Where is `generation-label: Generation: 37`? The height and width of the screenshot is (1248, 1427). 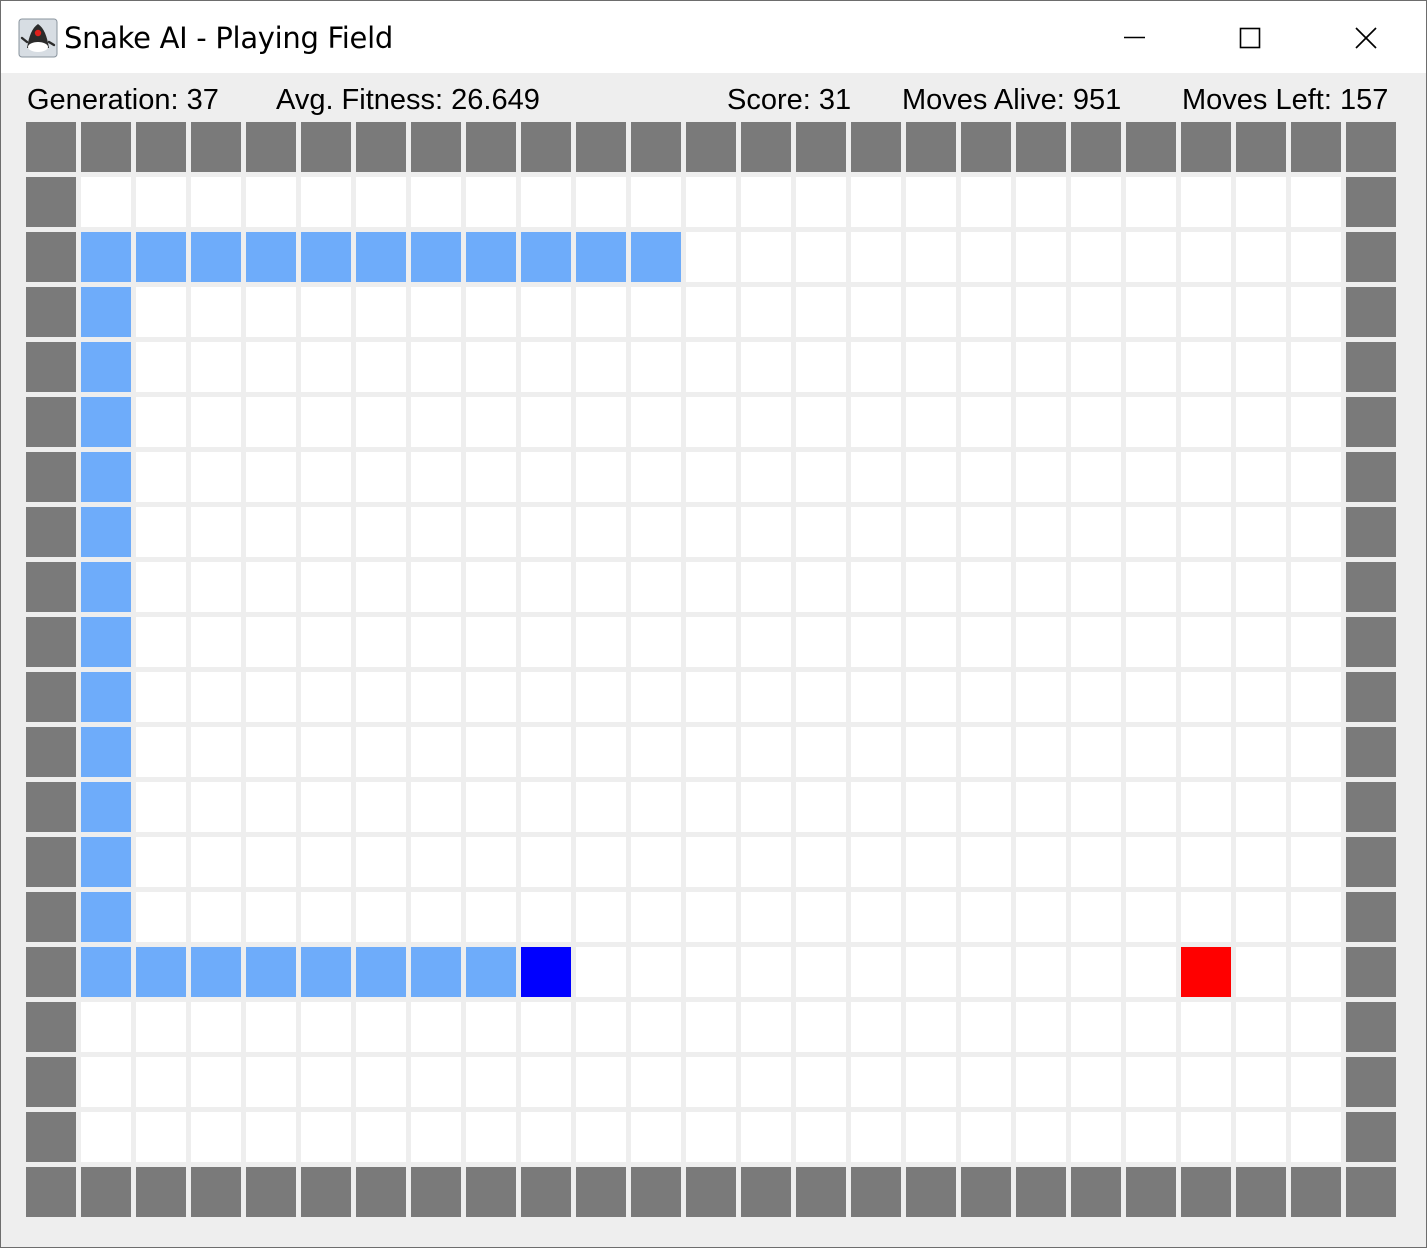 generation-label: Generation: 37 is located at coordinates (123, 100).